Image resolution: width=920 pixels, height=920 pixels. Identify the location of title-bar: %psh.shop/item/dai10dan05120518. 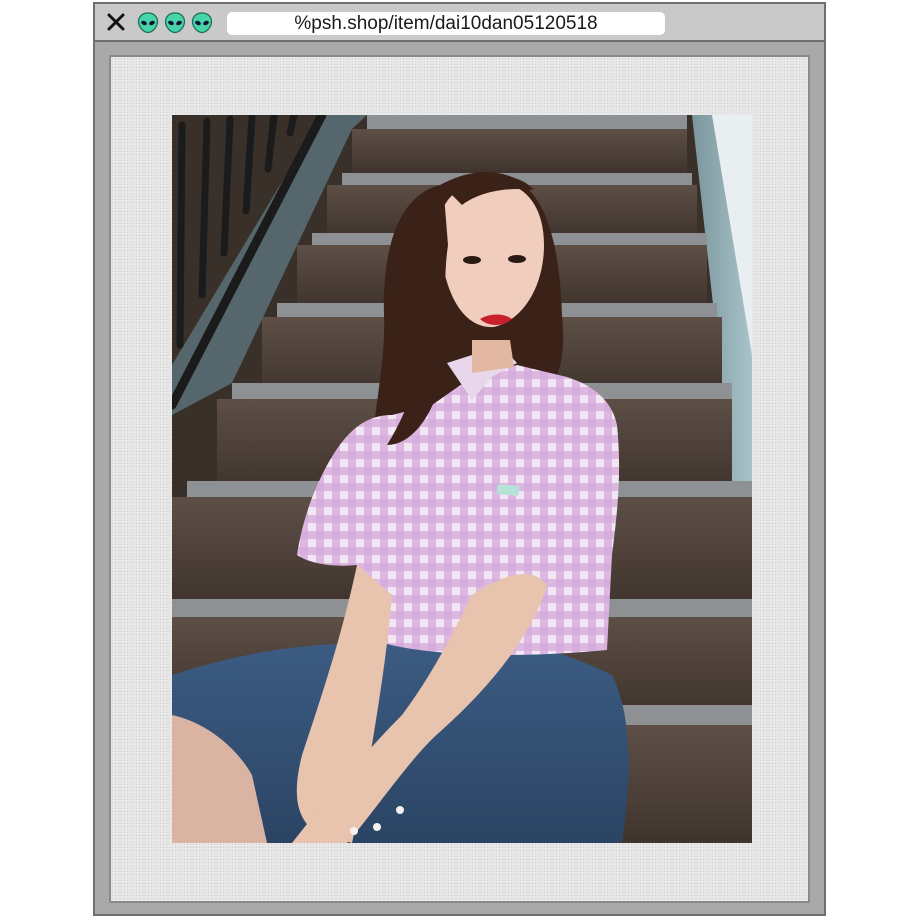
(459, 23).